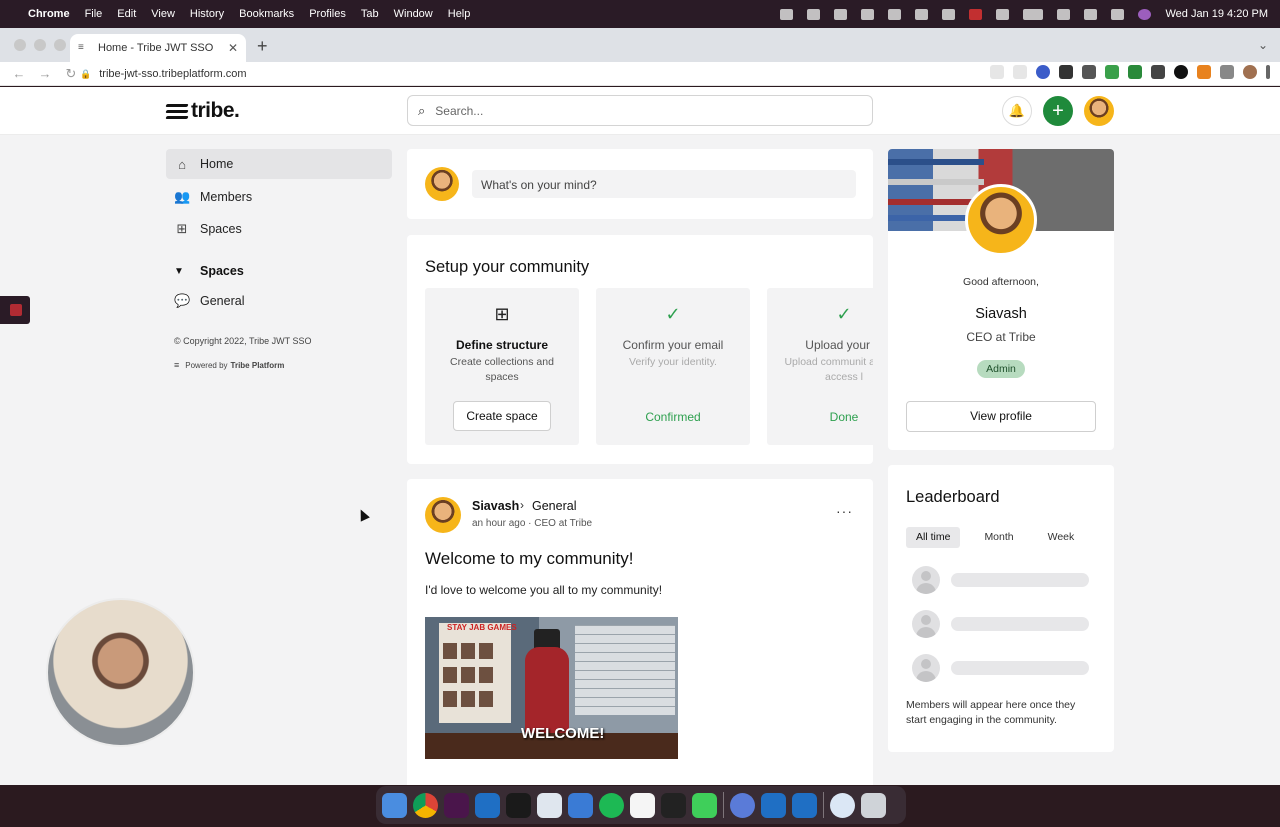 This screenshot has width=1280, height=827. What do you see at coordinates (279, 197) in the screenshot?
I see `sidebar-item-members: 👥 Members` at bounding box center [279, 197].